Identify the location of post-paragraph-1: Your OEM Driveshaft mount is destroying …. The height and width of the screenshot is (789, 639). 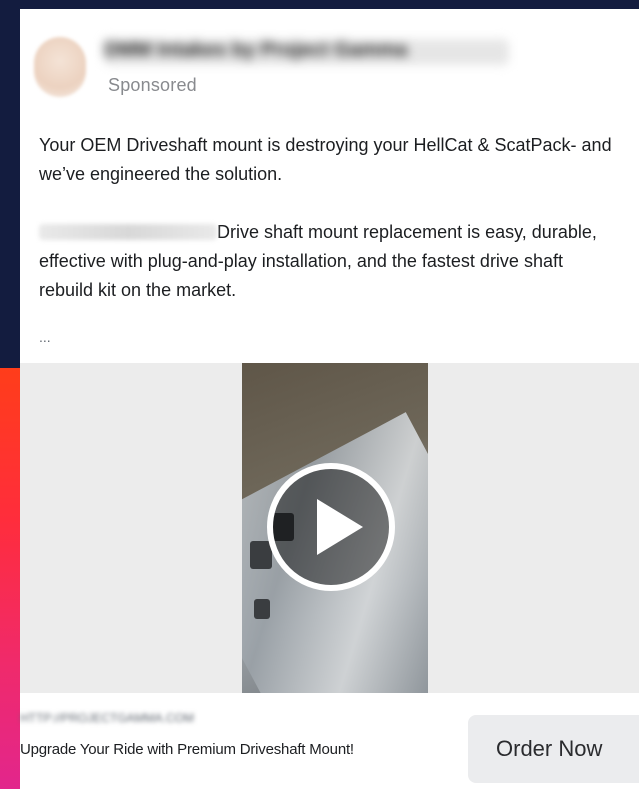
(325, 159).